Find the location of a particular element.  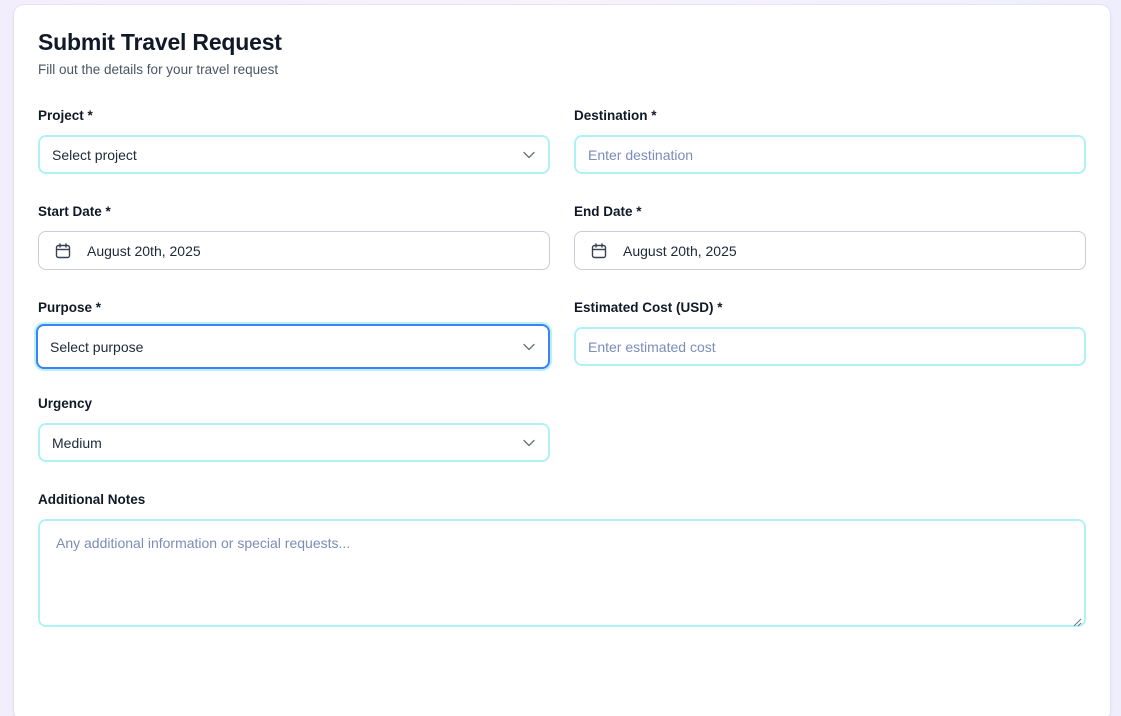

destination-input: Enter destination is located at coordinates (830, 154).